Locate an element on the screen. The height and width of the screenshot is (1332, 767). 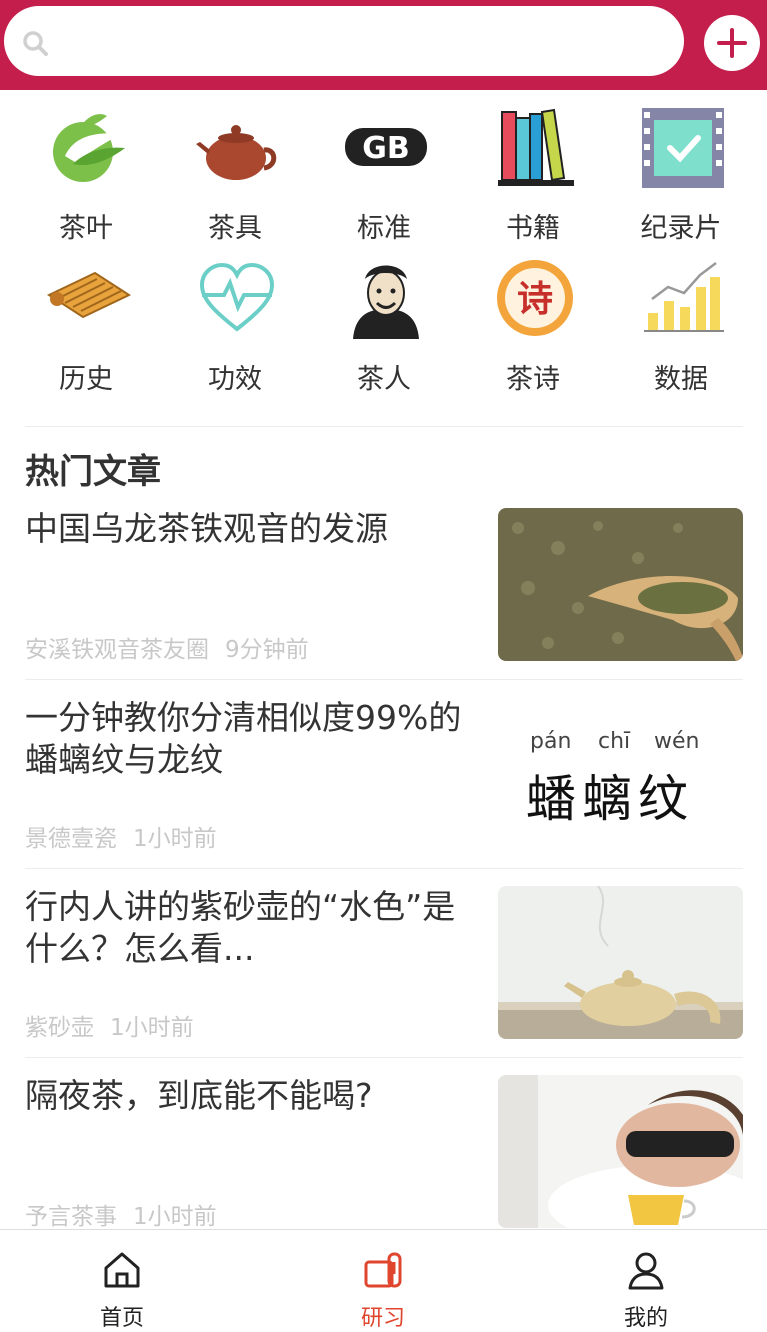
bar-chart-icon is located at coordinates (684, 297).